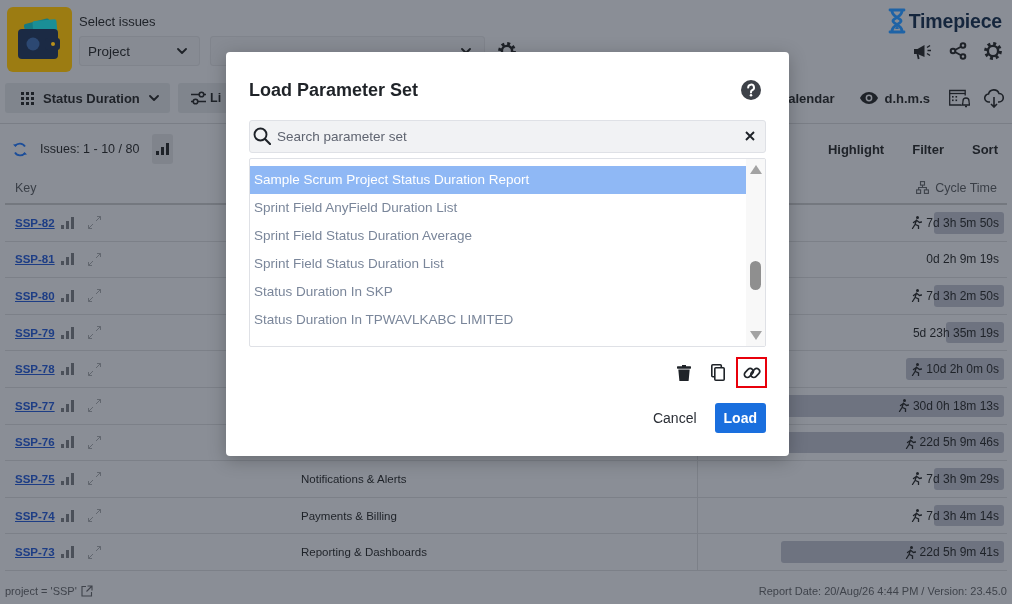 This screenshot has height=604, width=1012. Describe the element at coordinates (955, 405) in the screenshot. I see `cycle-time-text: 30d 0h 18m 13s` at that location.